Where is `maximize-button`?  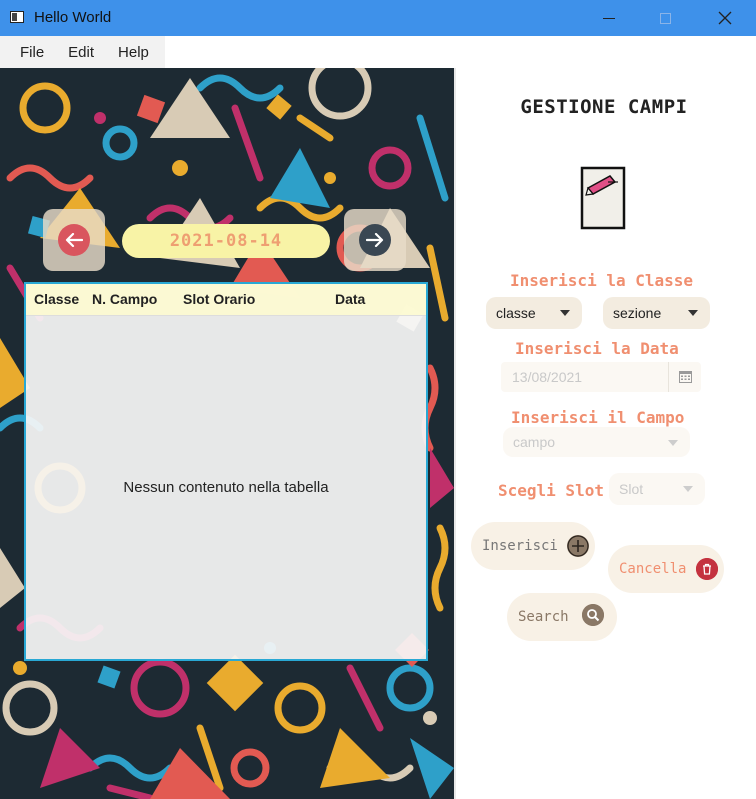
maximize-button is located at coordinates (665, 18).